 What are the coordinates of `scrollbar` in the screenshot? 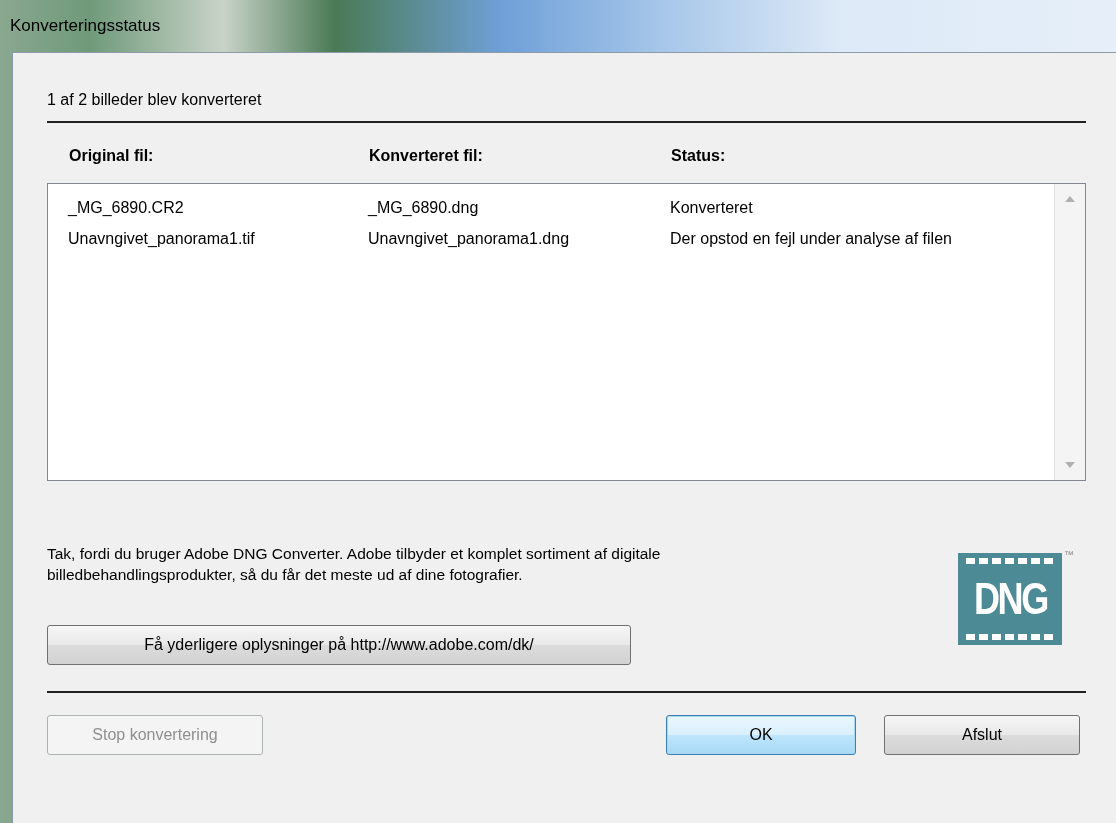 It's located at (1069, 332).